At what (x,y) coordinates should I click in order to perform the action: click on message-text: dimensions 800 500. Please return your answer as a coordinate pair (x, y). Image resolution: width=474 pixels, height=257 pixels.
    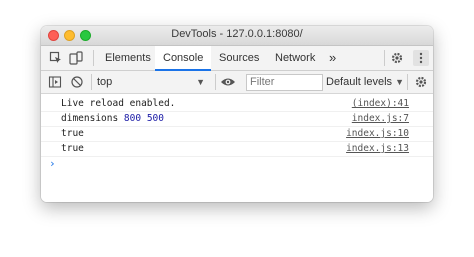
    Looking at the image, I should click on (112, 118).